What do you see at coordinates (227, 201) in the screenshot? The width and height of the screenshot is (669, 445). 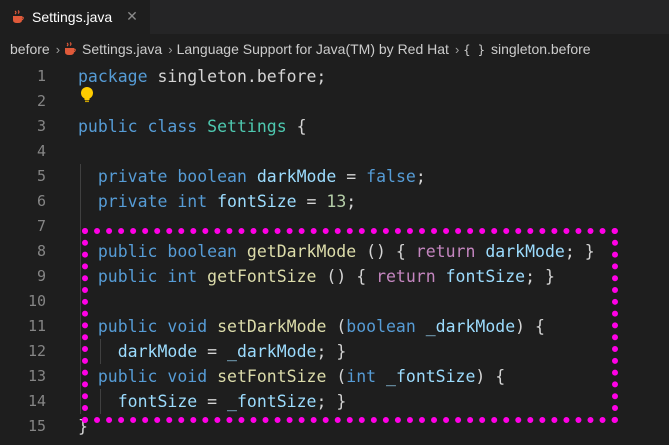 I see `code-line-6: private int fontSize = 13;` at bounding box center [227, 201].